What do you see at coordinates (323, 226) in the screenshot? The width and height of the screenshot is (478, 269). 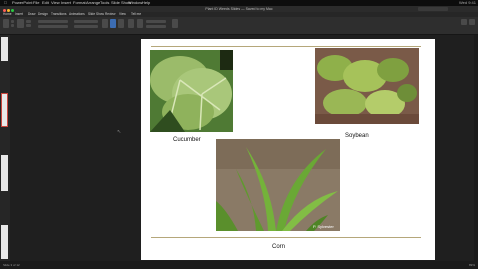 I see `photo-credit: P. Sylvester` at bounding box center [323, 226].